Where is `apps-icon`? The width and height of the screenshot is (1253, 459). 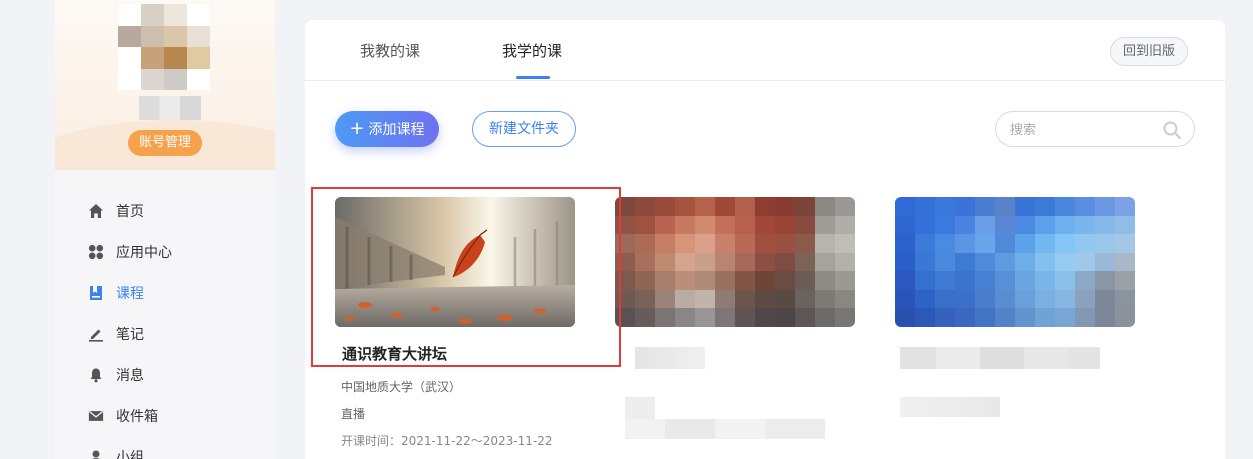
apps-icon is located at coordinates (96, 252).